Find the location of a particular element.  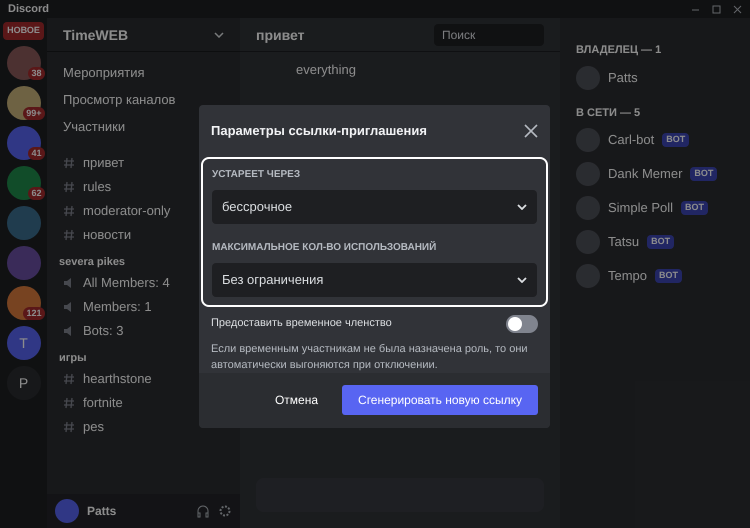

sidebar-item: Мероприятия is located at coordinates (143, 73).